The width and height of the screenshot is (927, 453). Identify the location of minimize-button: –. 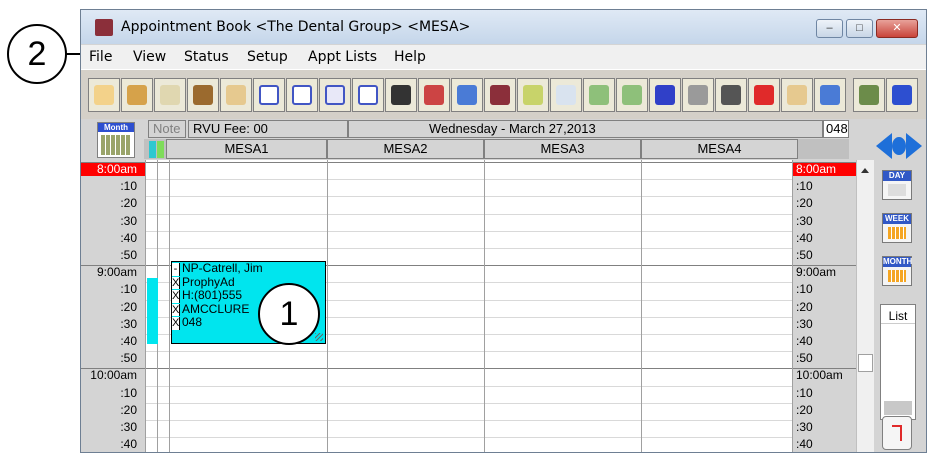
(829, 28).